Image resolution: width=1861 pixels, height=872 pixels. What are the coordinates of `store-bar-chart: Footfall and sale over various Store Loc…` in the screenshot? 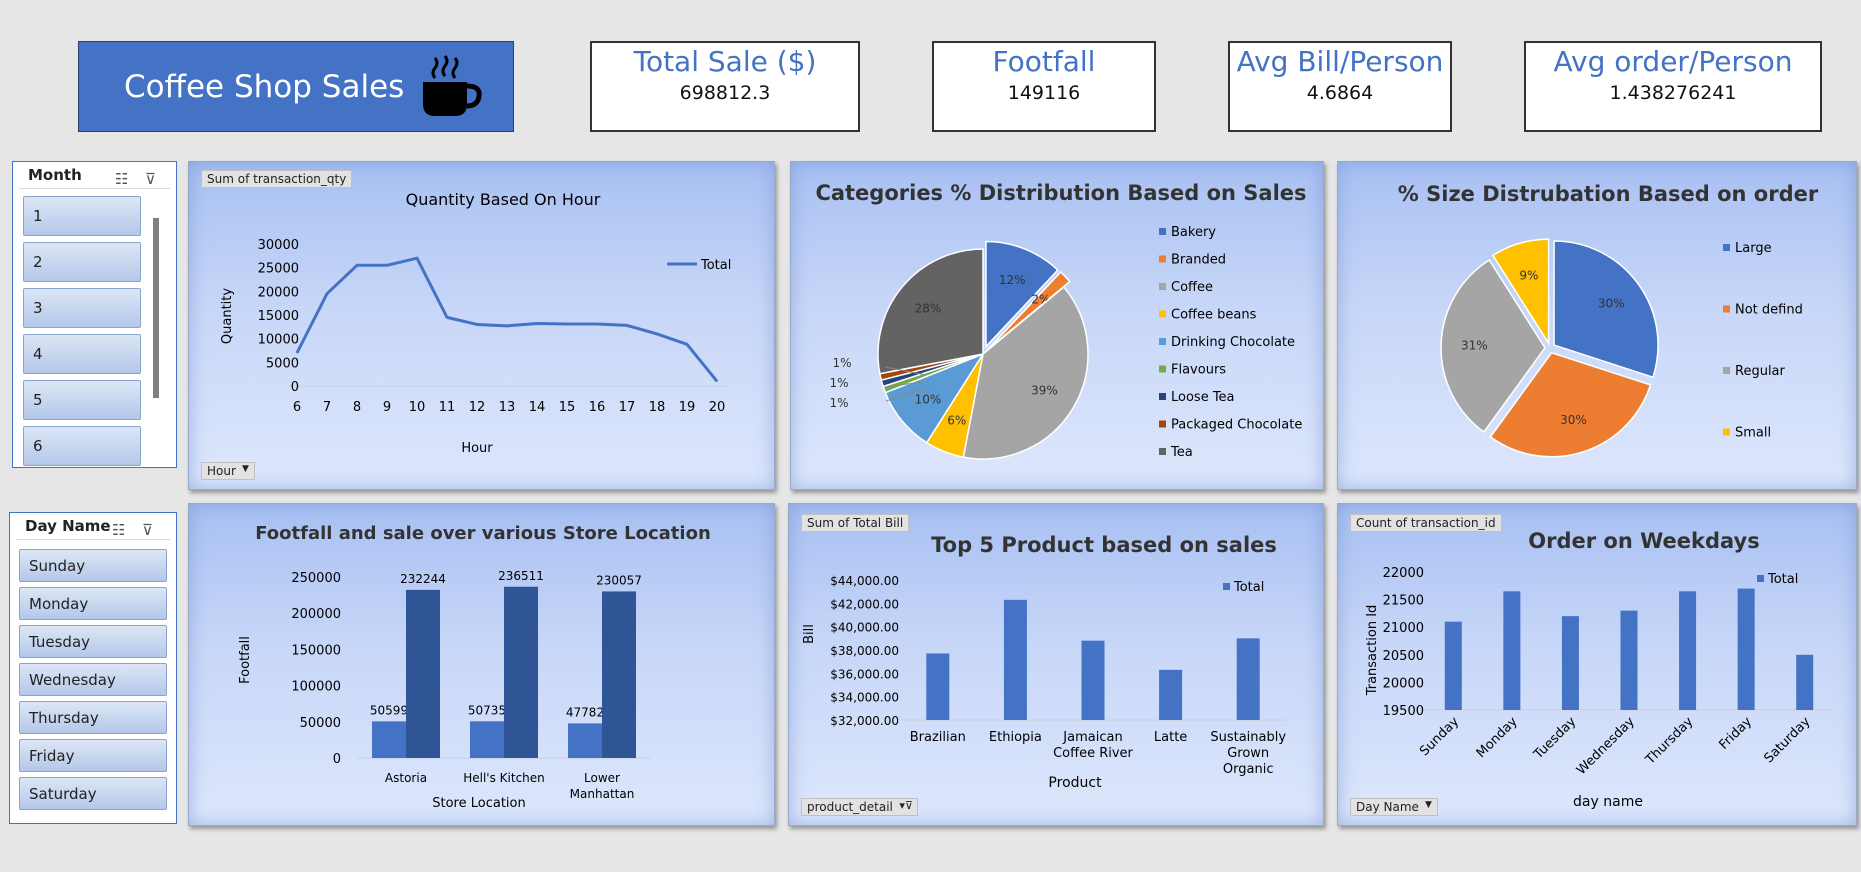 It's located at (474, 667).